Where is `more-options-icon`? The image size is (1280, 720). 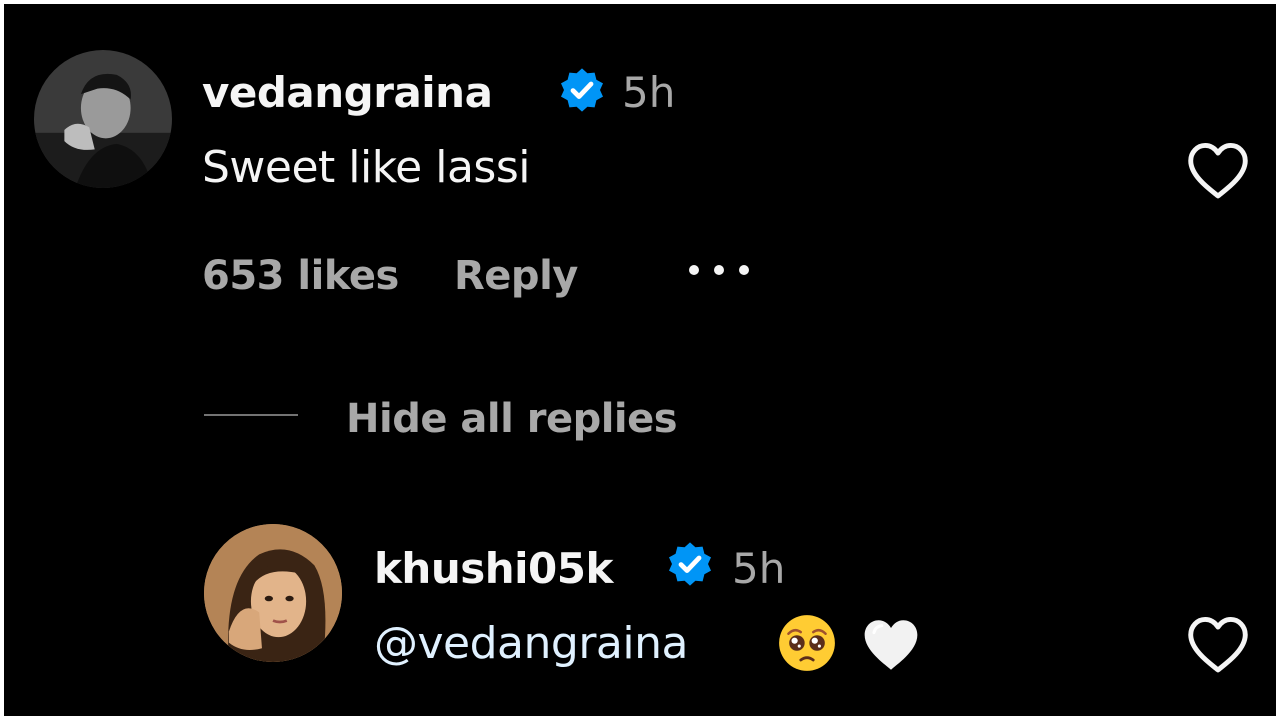 more-options-icon is located at coordinates (719, 270).